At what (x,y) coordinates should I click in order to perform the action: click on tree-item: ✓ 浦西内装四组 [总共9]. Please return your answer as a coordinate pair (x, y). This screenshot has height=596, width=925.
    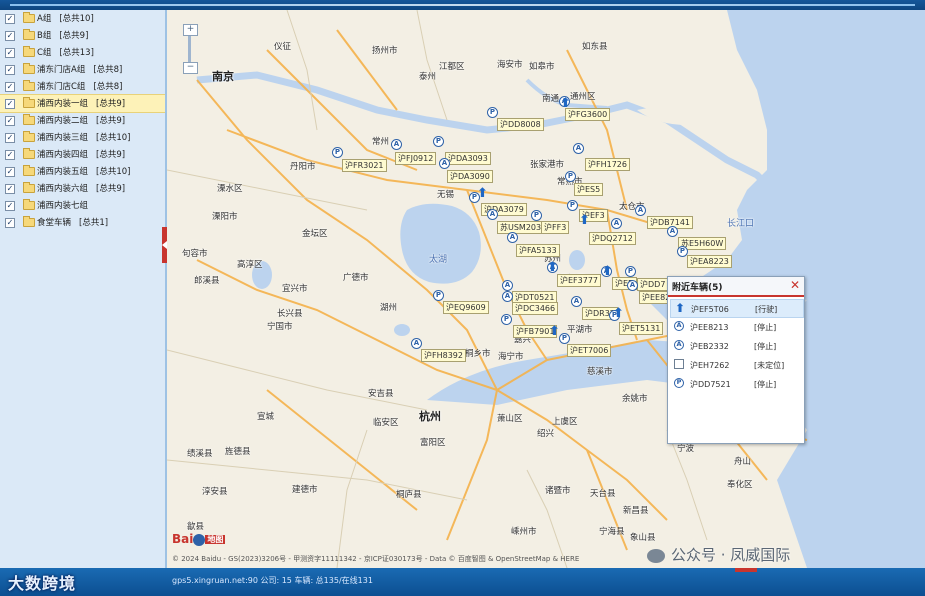
    Looking at the image, I should click on (82, 154).